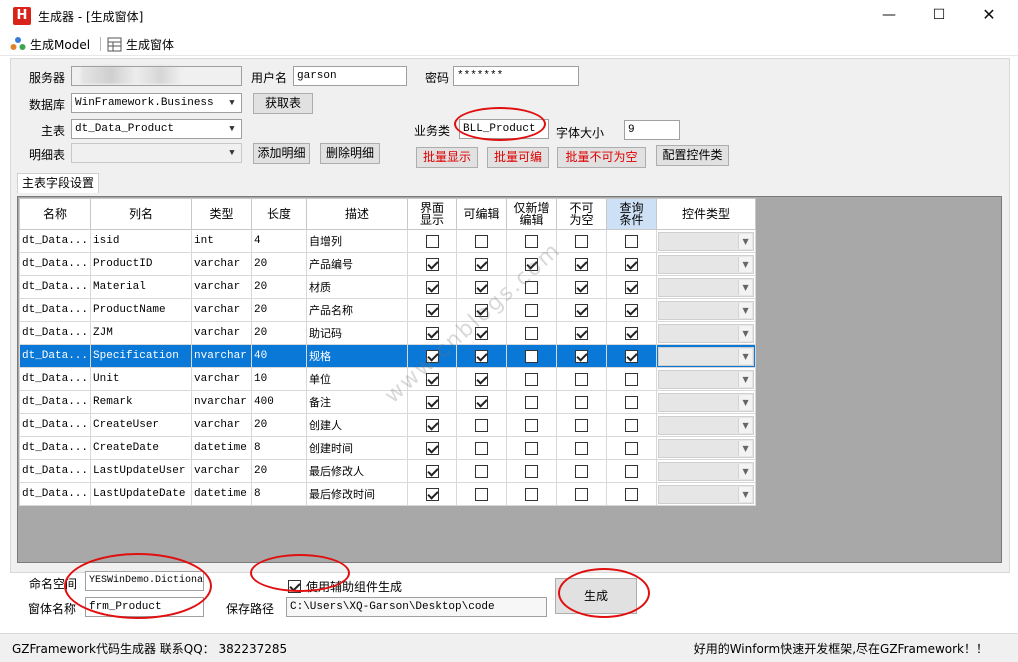 This screenshot has height=662, width=1018. What do you see at coordinates (357, 379) in the screenshot?
I see `cell-desc: 单位` at bounding box center [357, 379].